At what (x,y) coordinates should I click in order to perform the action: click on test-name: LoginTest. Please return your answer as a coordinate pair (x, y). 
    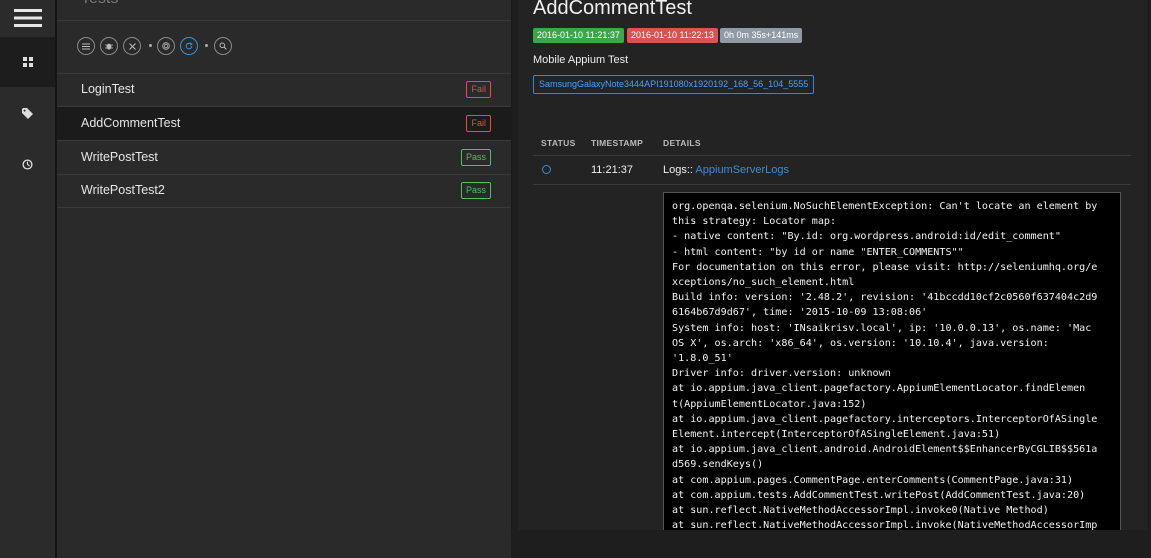
    Looking at the image, I should click on (108, 89).